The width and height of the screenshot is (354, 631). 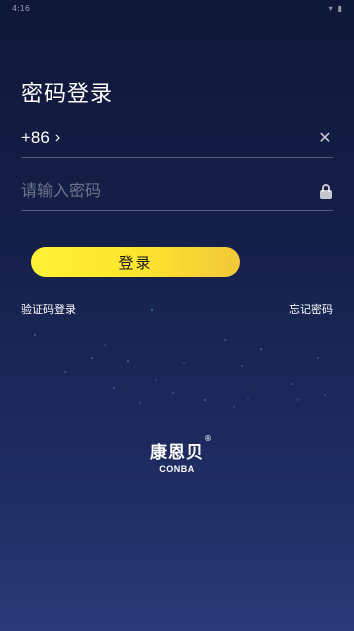 What do you see at coordinates (57, 137) in the screenshot?
I see `chevron-right-icon: ›` at bounding box center [57, 137].